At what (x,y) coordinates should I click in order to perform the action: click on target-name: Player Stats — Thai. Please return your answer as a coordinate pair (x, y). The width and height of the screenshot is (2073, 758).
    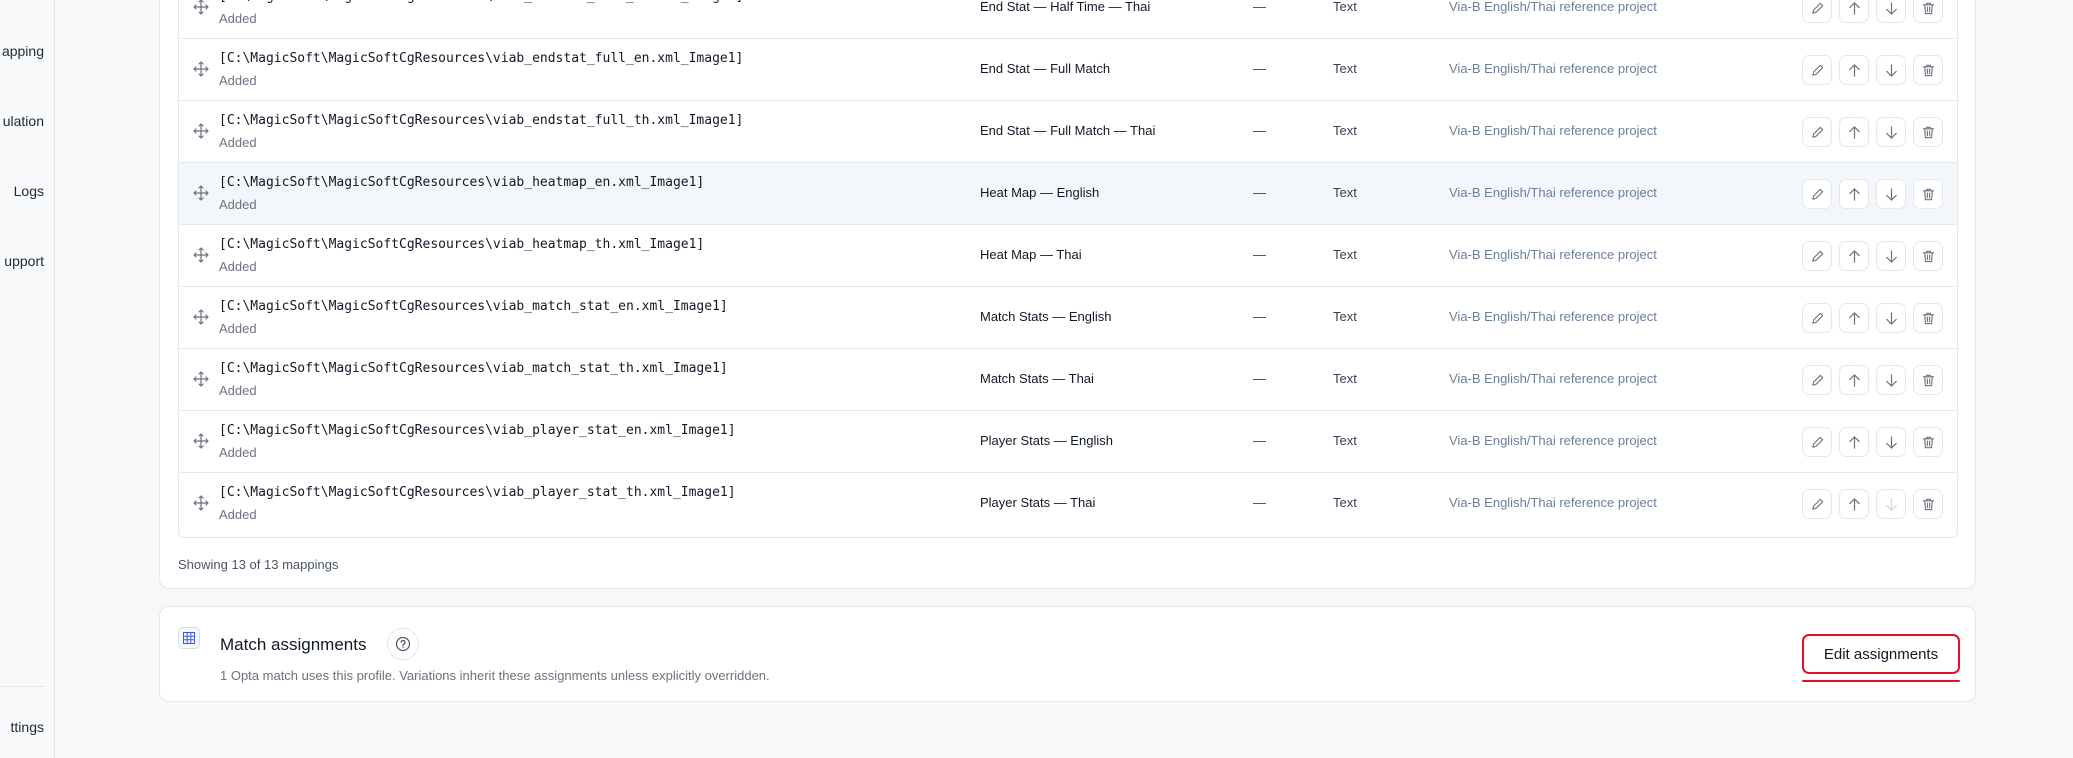
    Looking at the image, I should click on (1038, 502).